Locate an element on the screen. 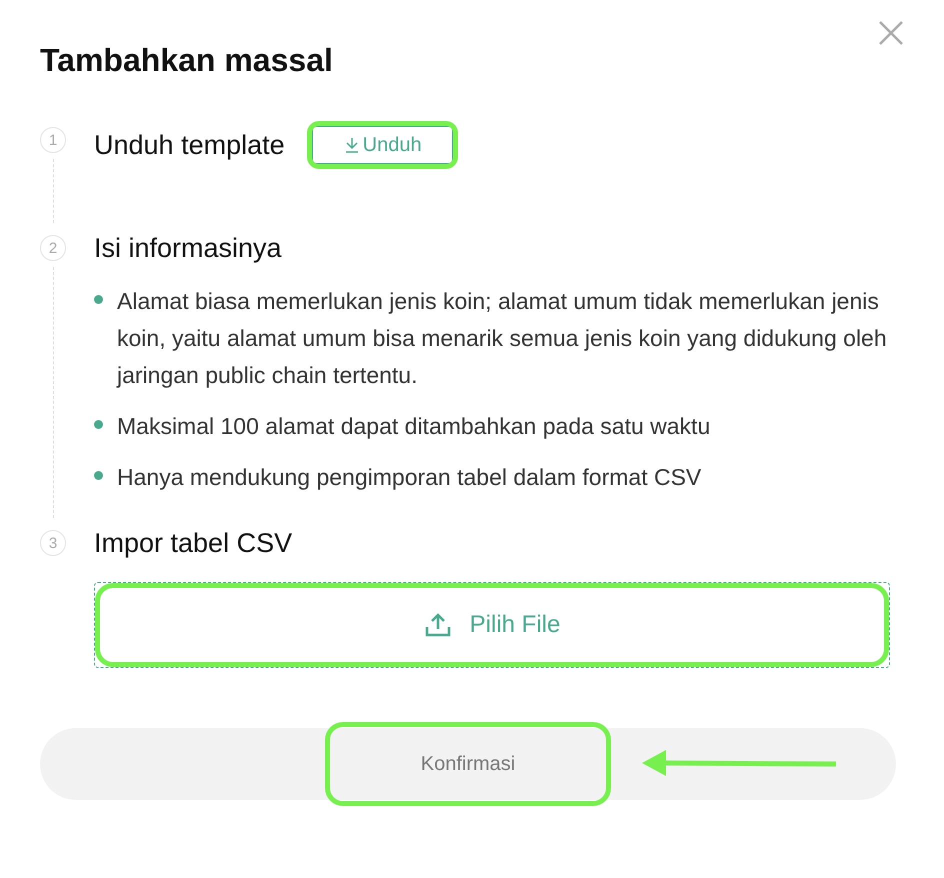 The width and height of the screenshot is (944, 878). step-number: 3 is located at coordinates (53, 543).